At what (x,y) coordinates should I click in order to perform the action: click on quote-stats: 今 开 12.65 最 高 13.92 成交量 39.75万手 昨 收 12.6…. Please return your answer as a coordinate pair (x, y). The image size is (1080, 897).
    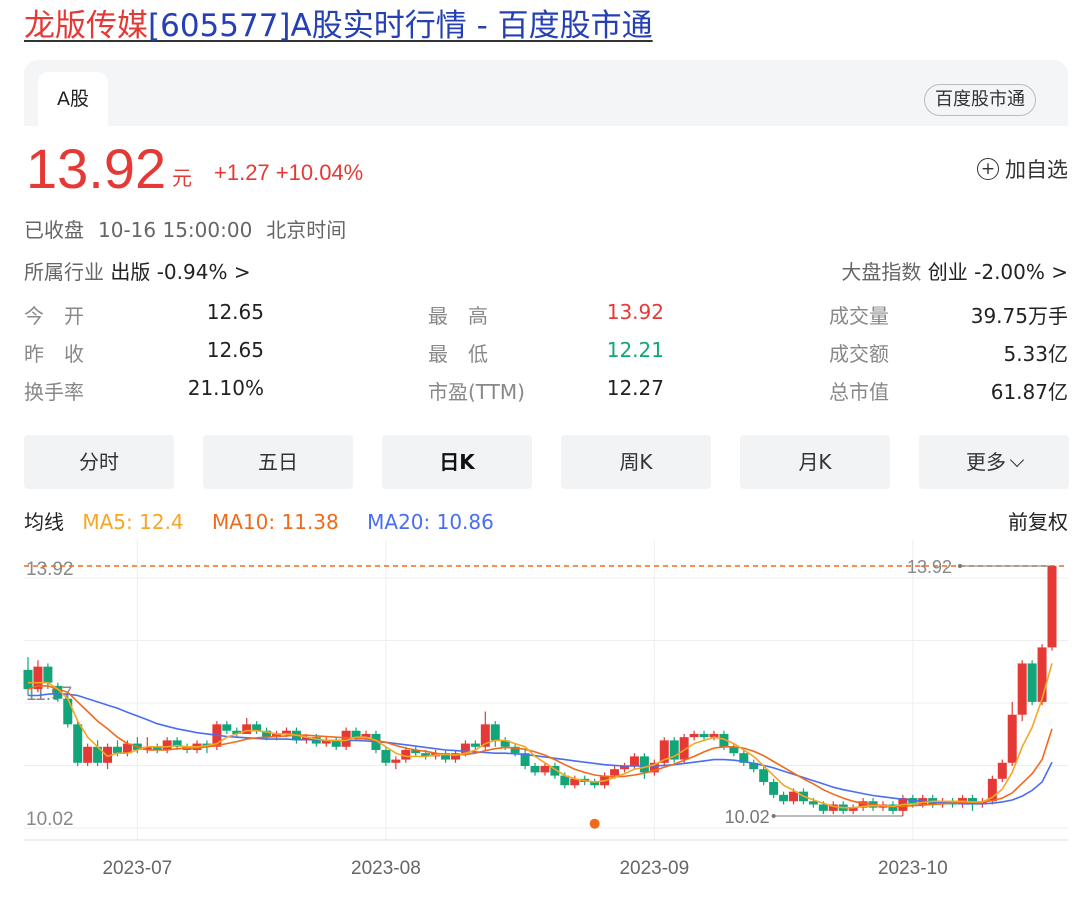
    Looking at the image, I should click on (546, 360).